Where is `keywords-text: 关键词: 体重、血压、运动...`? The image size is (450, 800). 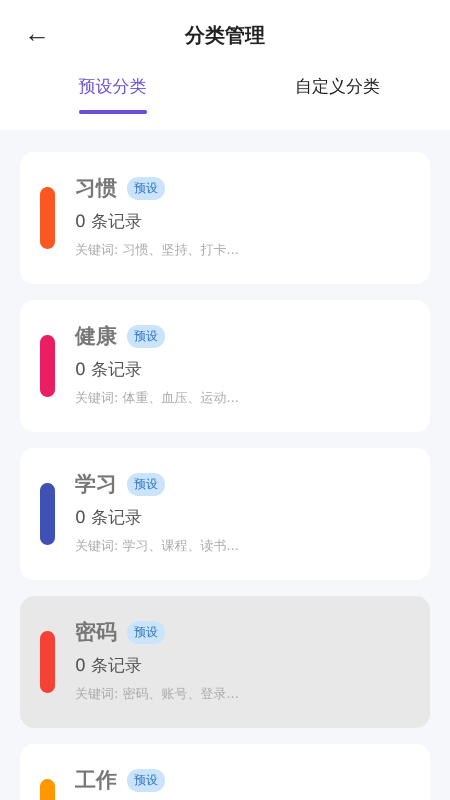
keywords-text: 关键词: 体重、血压、运动... is located at coordinates (157, 398).